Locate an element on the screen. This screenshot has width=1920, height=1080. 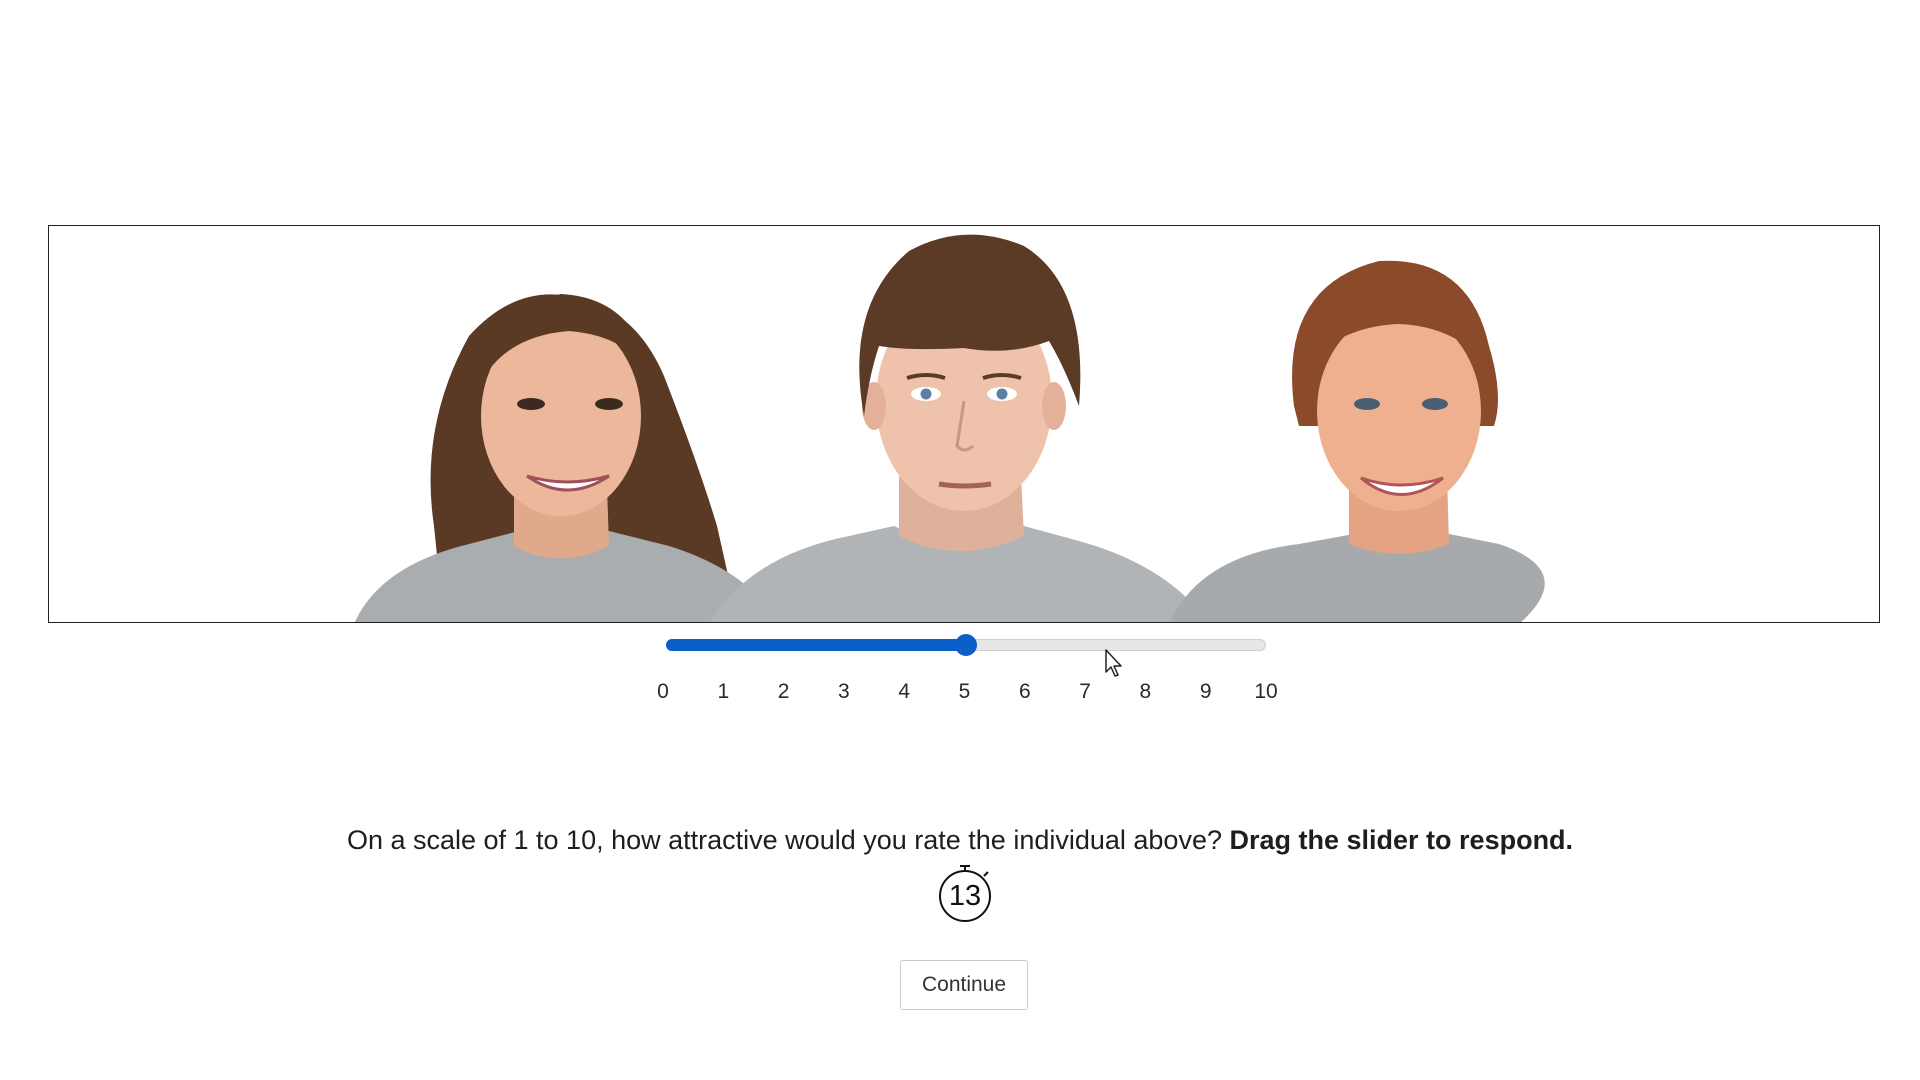
tick-label-6: 6 is located at coordinates (1024, 691).